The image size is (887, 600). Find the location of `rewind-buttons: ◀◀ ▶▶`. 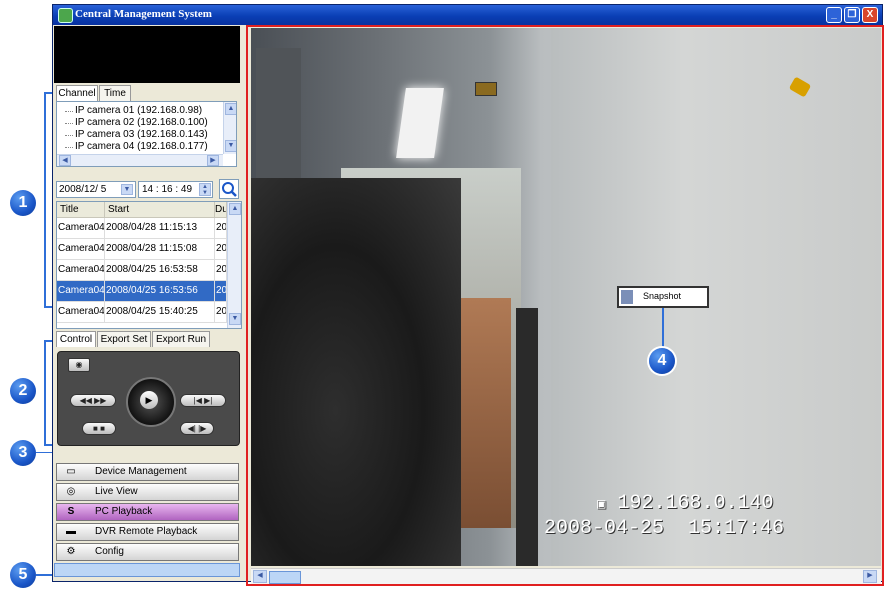

rewind-buttons: ◀◀ ▶▶ is located at coordinates (93, 400).